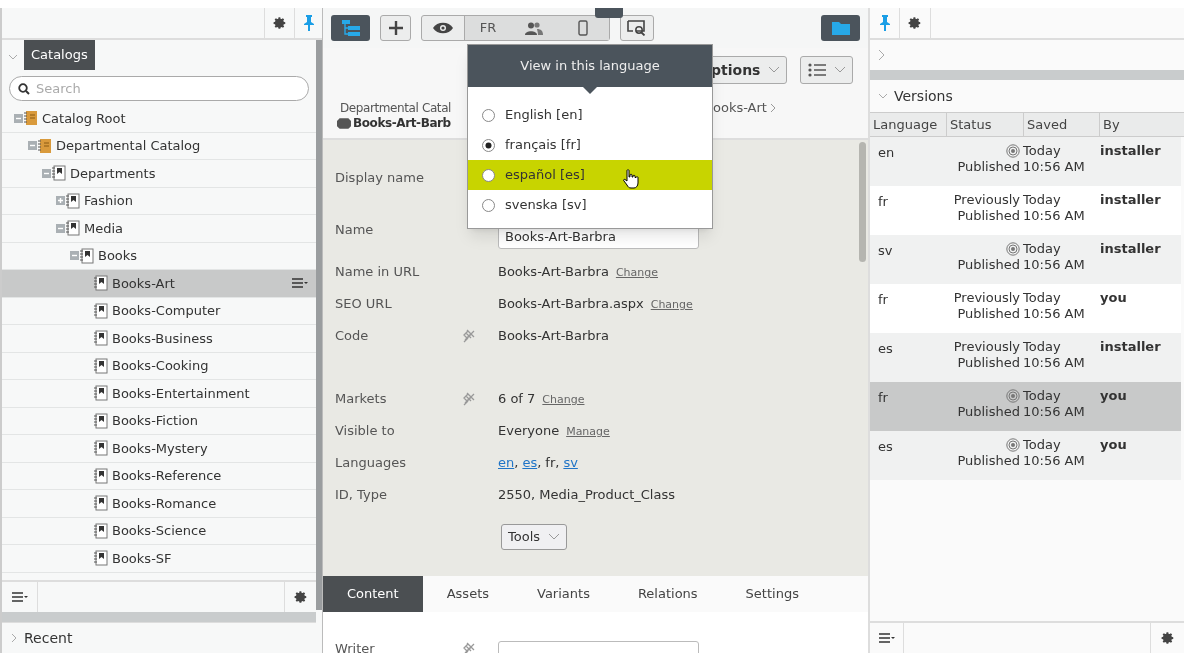 The height and width of the screenshot is (653, 1184). What do you see at coordinates (506, 463) in the screenshot?
I see `language-link: en` at bounding box center [506, 463].